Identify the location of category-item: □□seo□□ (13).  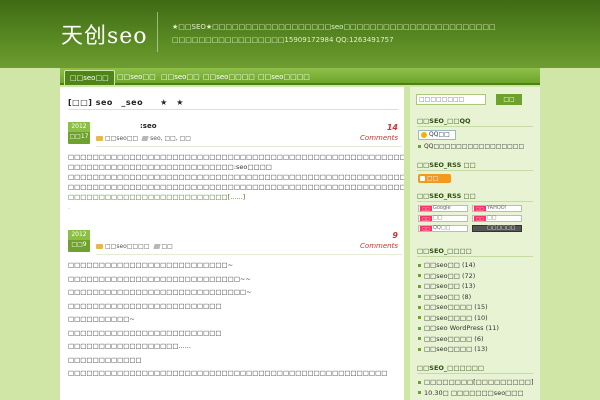
(446, 286).